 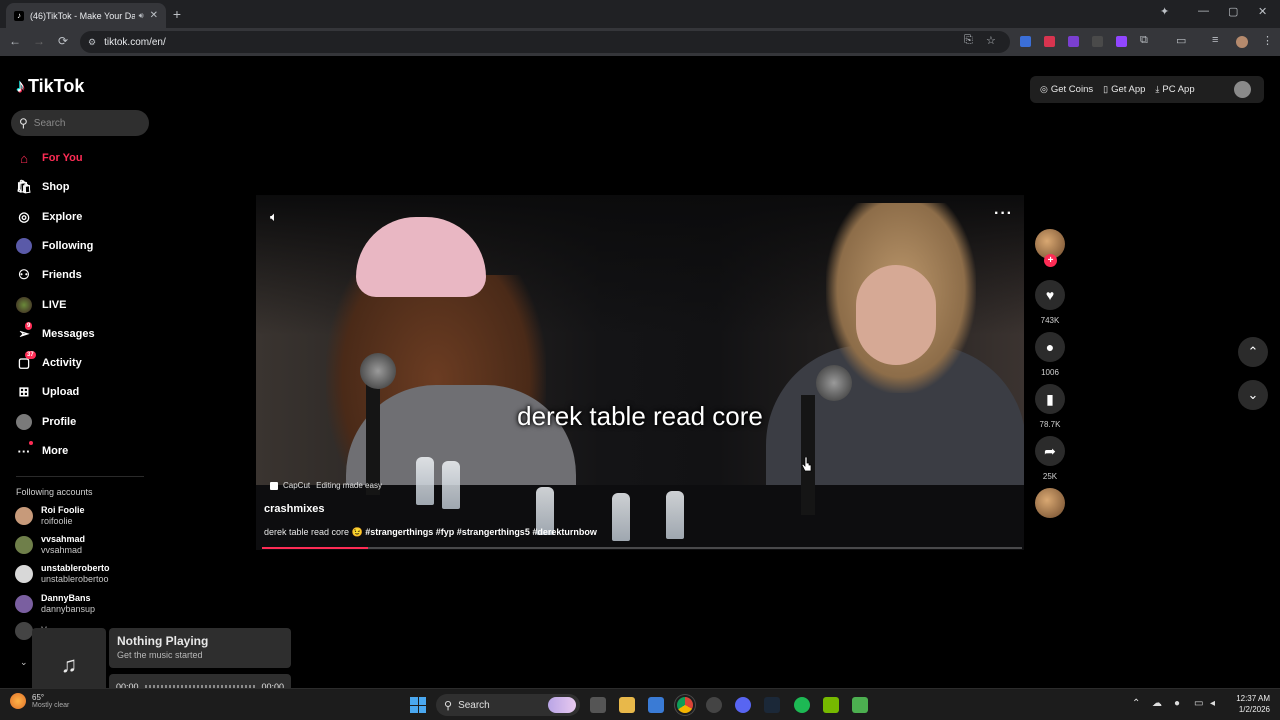 I want to click on volume-icon: 🔈︎, so click(x=274, y=217).